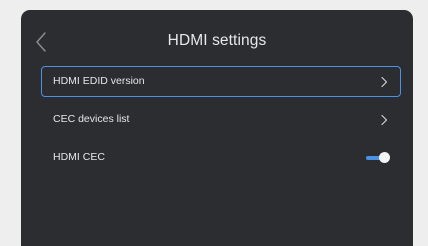 The width and height of the screenshot is (428, 246). What do you see at coordinates (99, 81) in the screenshot?
I see `menu-item-label: HDMI EDID version` at bounding box center [99, 81].